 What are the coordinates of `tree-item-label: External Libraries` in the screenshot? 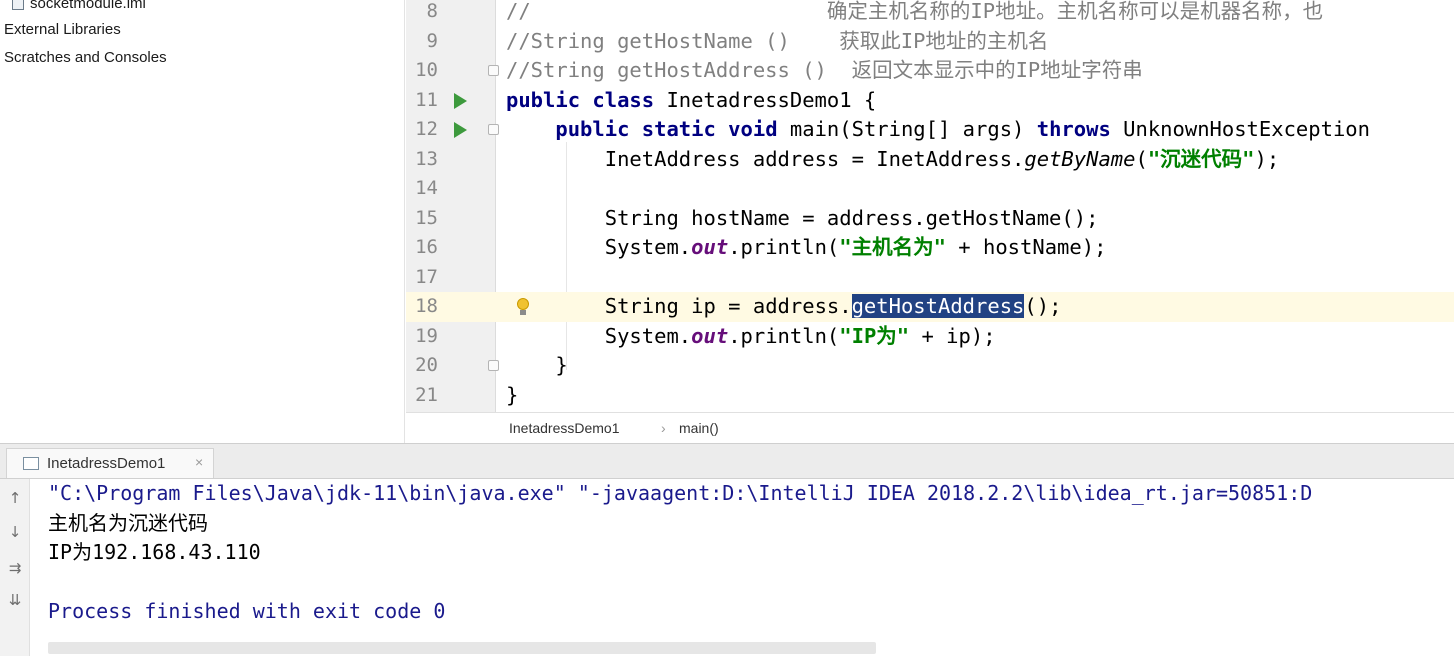 It's located at (62, 29).